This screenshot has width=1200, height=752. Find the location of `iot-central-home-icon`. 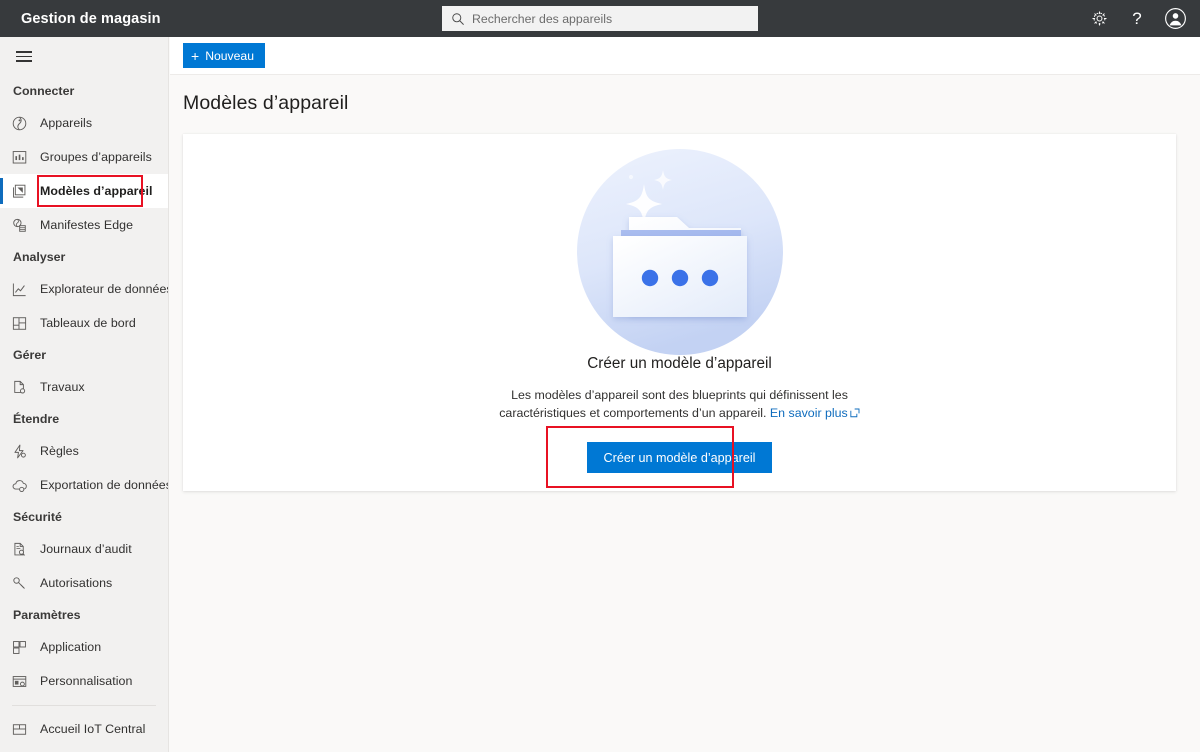

iot-central-home-icon is located at coordinates (19, 729).